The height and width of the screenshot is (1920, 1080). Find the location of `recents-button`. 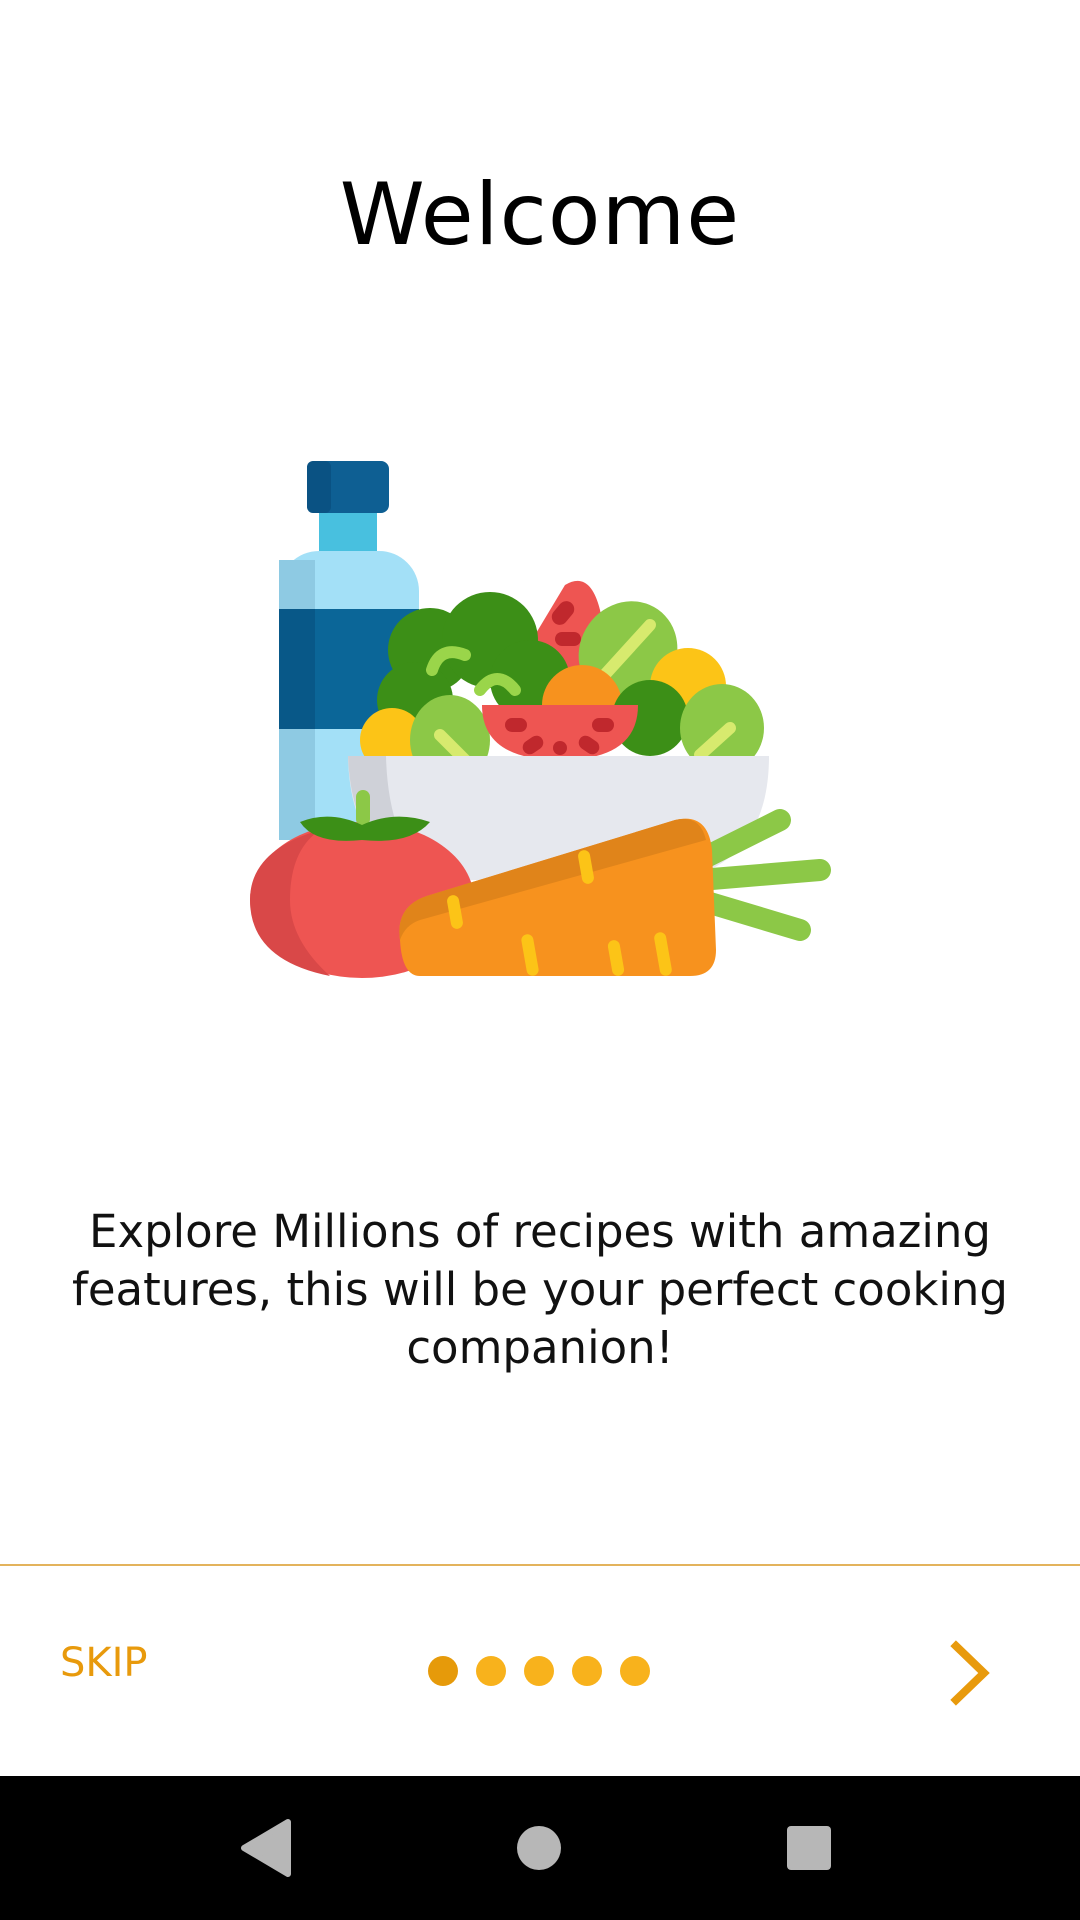

recents-button is located at coordinates (809, 1848).